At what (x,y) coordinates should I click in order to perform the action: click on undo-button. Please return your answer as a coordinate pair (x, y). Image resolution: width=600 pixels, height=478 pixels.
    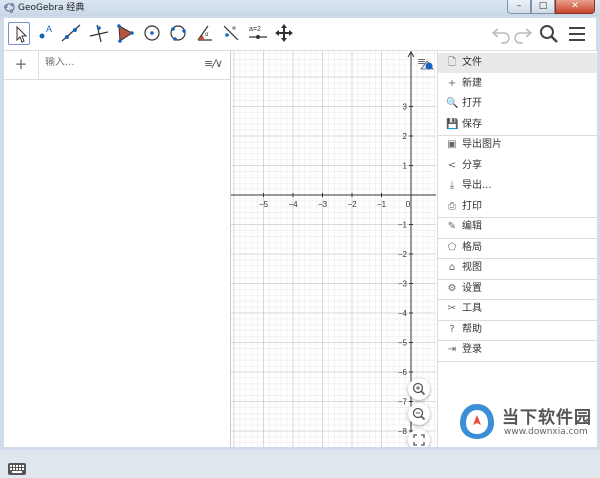
    Looking at the image, I should click on (501, 34).